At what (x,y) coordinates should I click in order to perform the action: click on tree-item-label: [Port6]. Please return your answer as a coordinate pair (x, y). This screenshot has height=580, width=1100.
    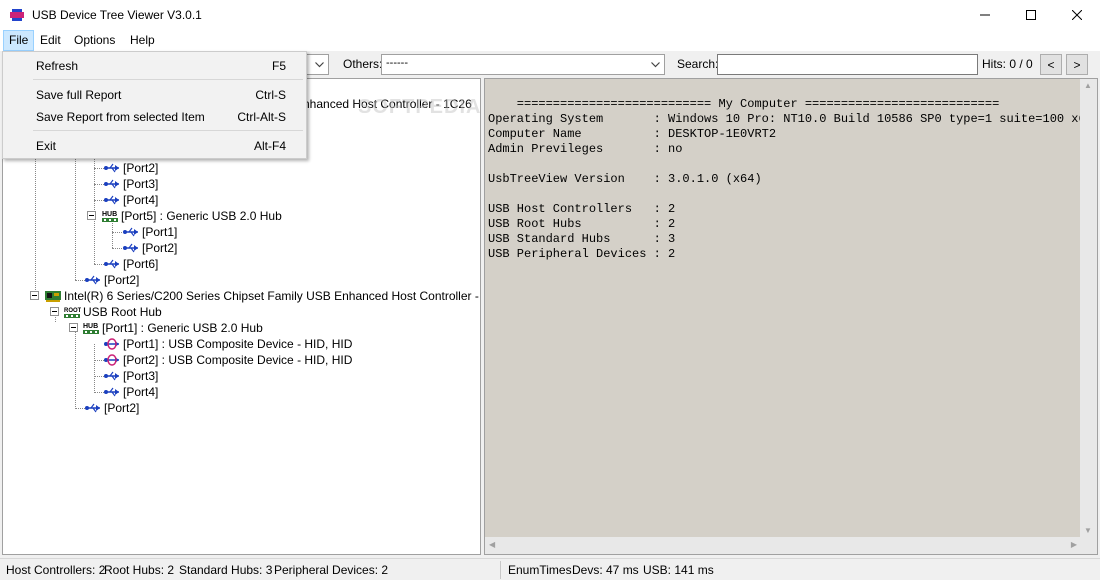
    Looking at the image, I should click on (141, 264).